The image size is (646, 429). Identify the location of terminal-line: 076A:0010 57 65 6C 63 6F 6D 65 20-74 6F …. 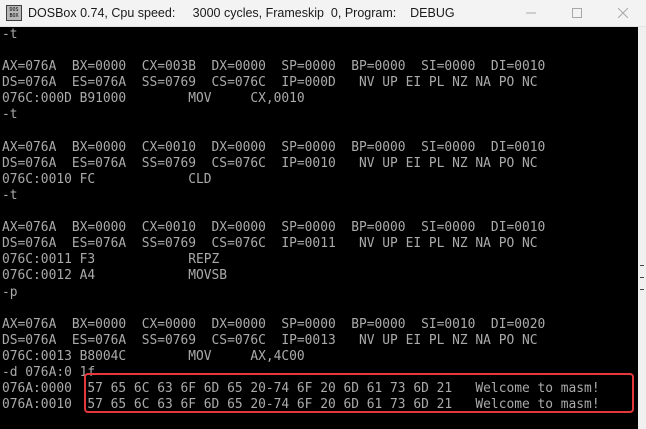
(301, 405).